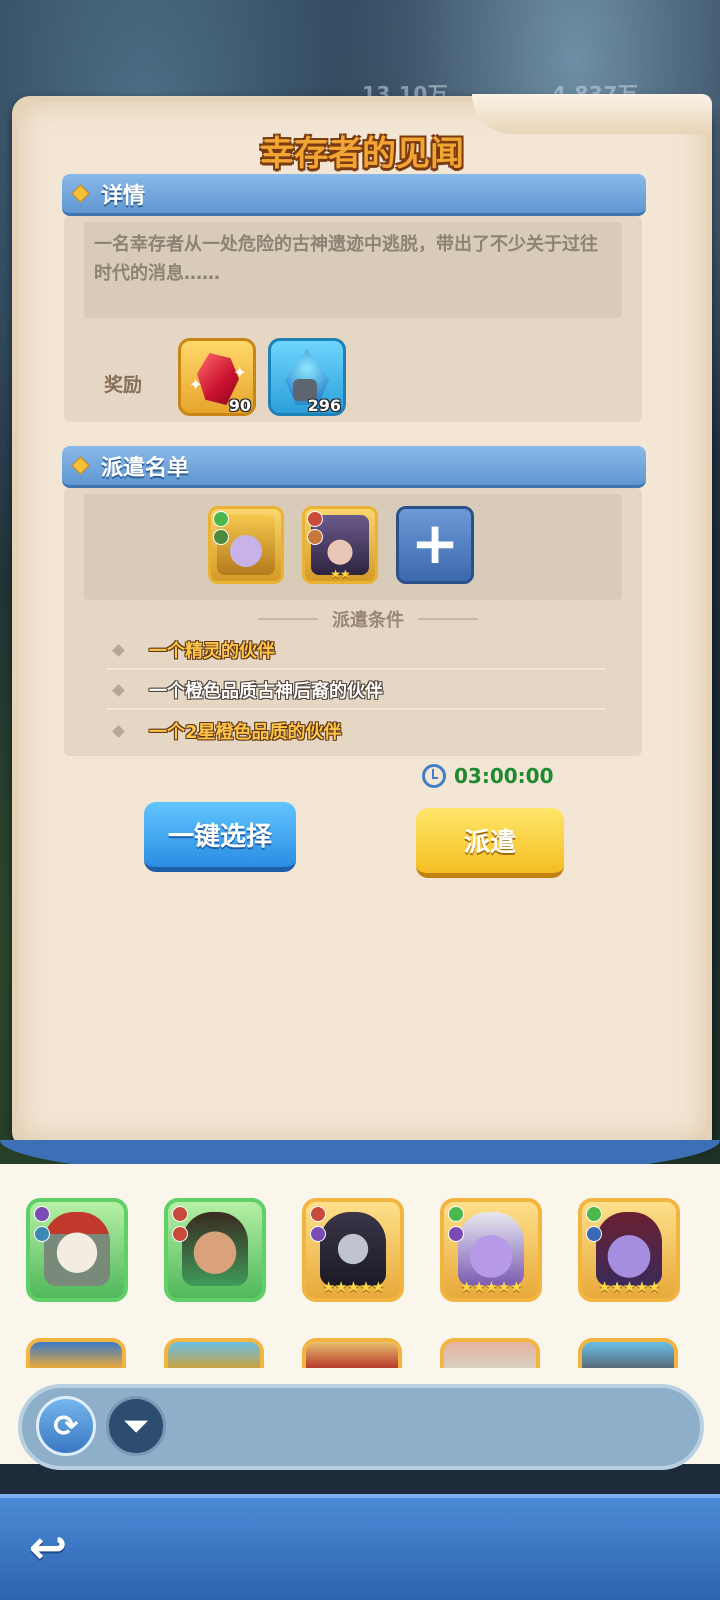  What do you see at coordinates (354, 195) in the screenshot?
I see `details-header: 详情` at bounding box center [354, 195].